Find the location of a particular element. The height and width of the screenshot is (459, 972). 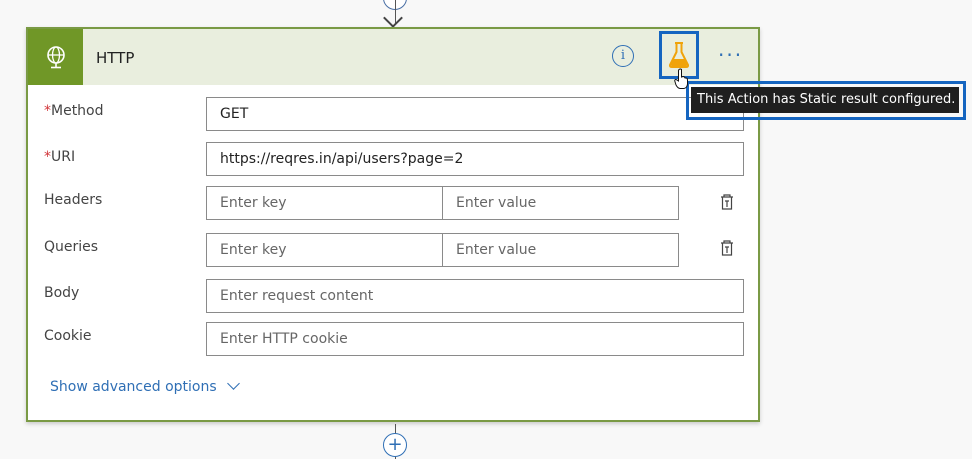

headers-key-placeholder: Enter key is located at coordinates (253, 203).